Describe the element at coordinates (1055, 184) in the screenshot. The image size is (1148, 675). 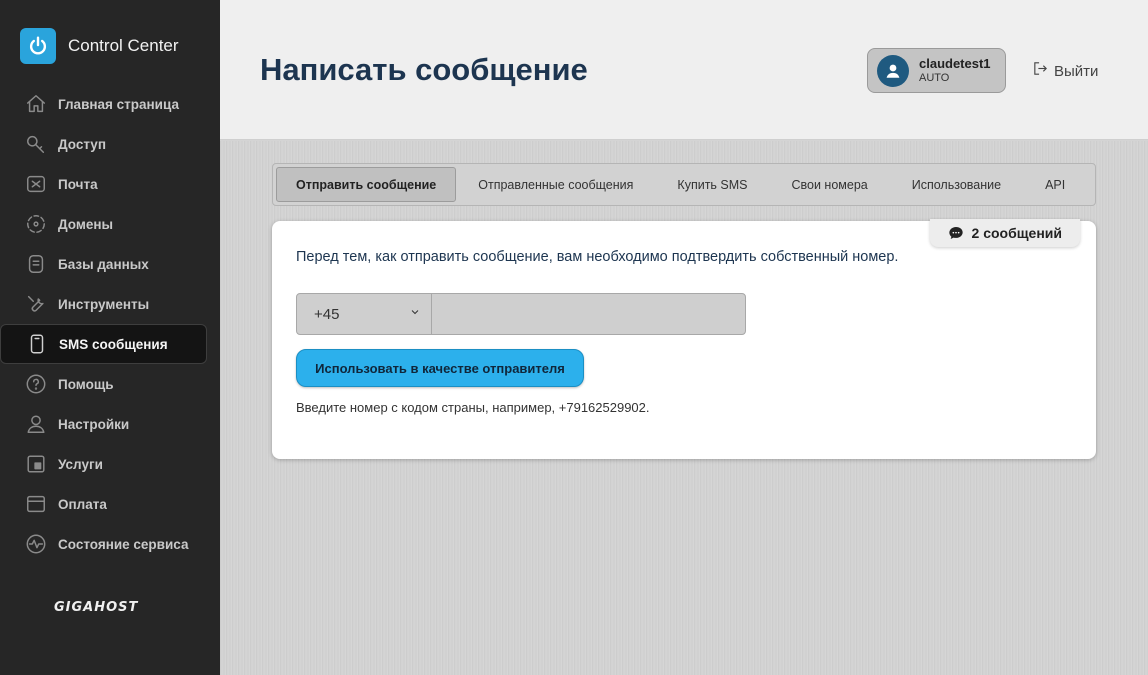
I see `tab-api: API` at that location.